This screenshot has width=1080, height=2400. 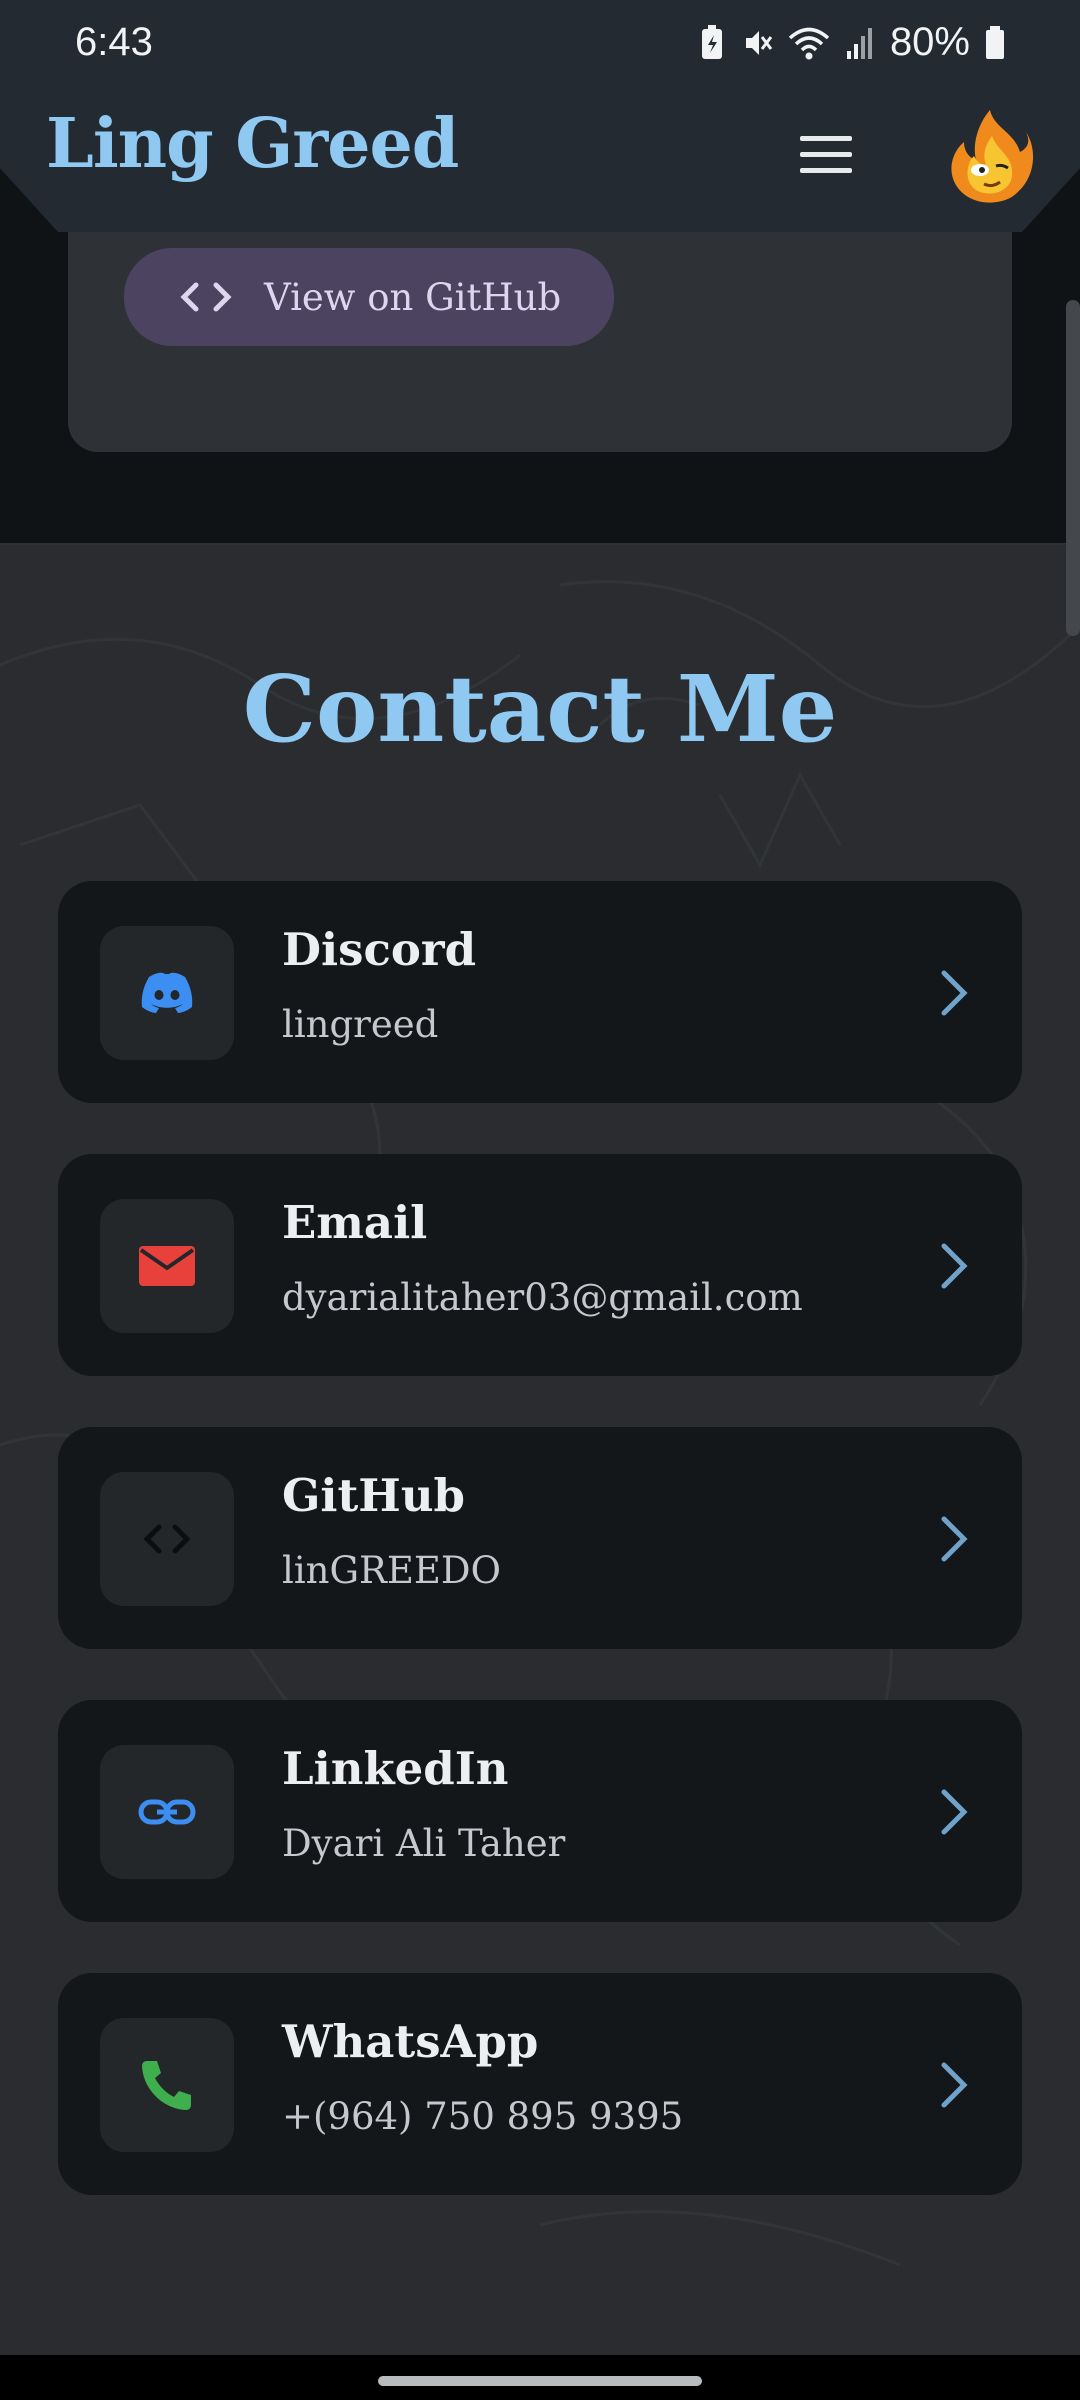 I want to click on view-on-github-label: View on GitHub, so click(x=413, y=297).